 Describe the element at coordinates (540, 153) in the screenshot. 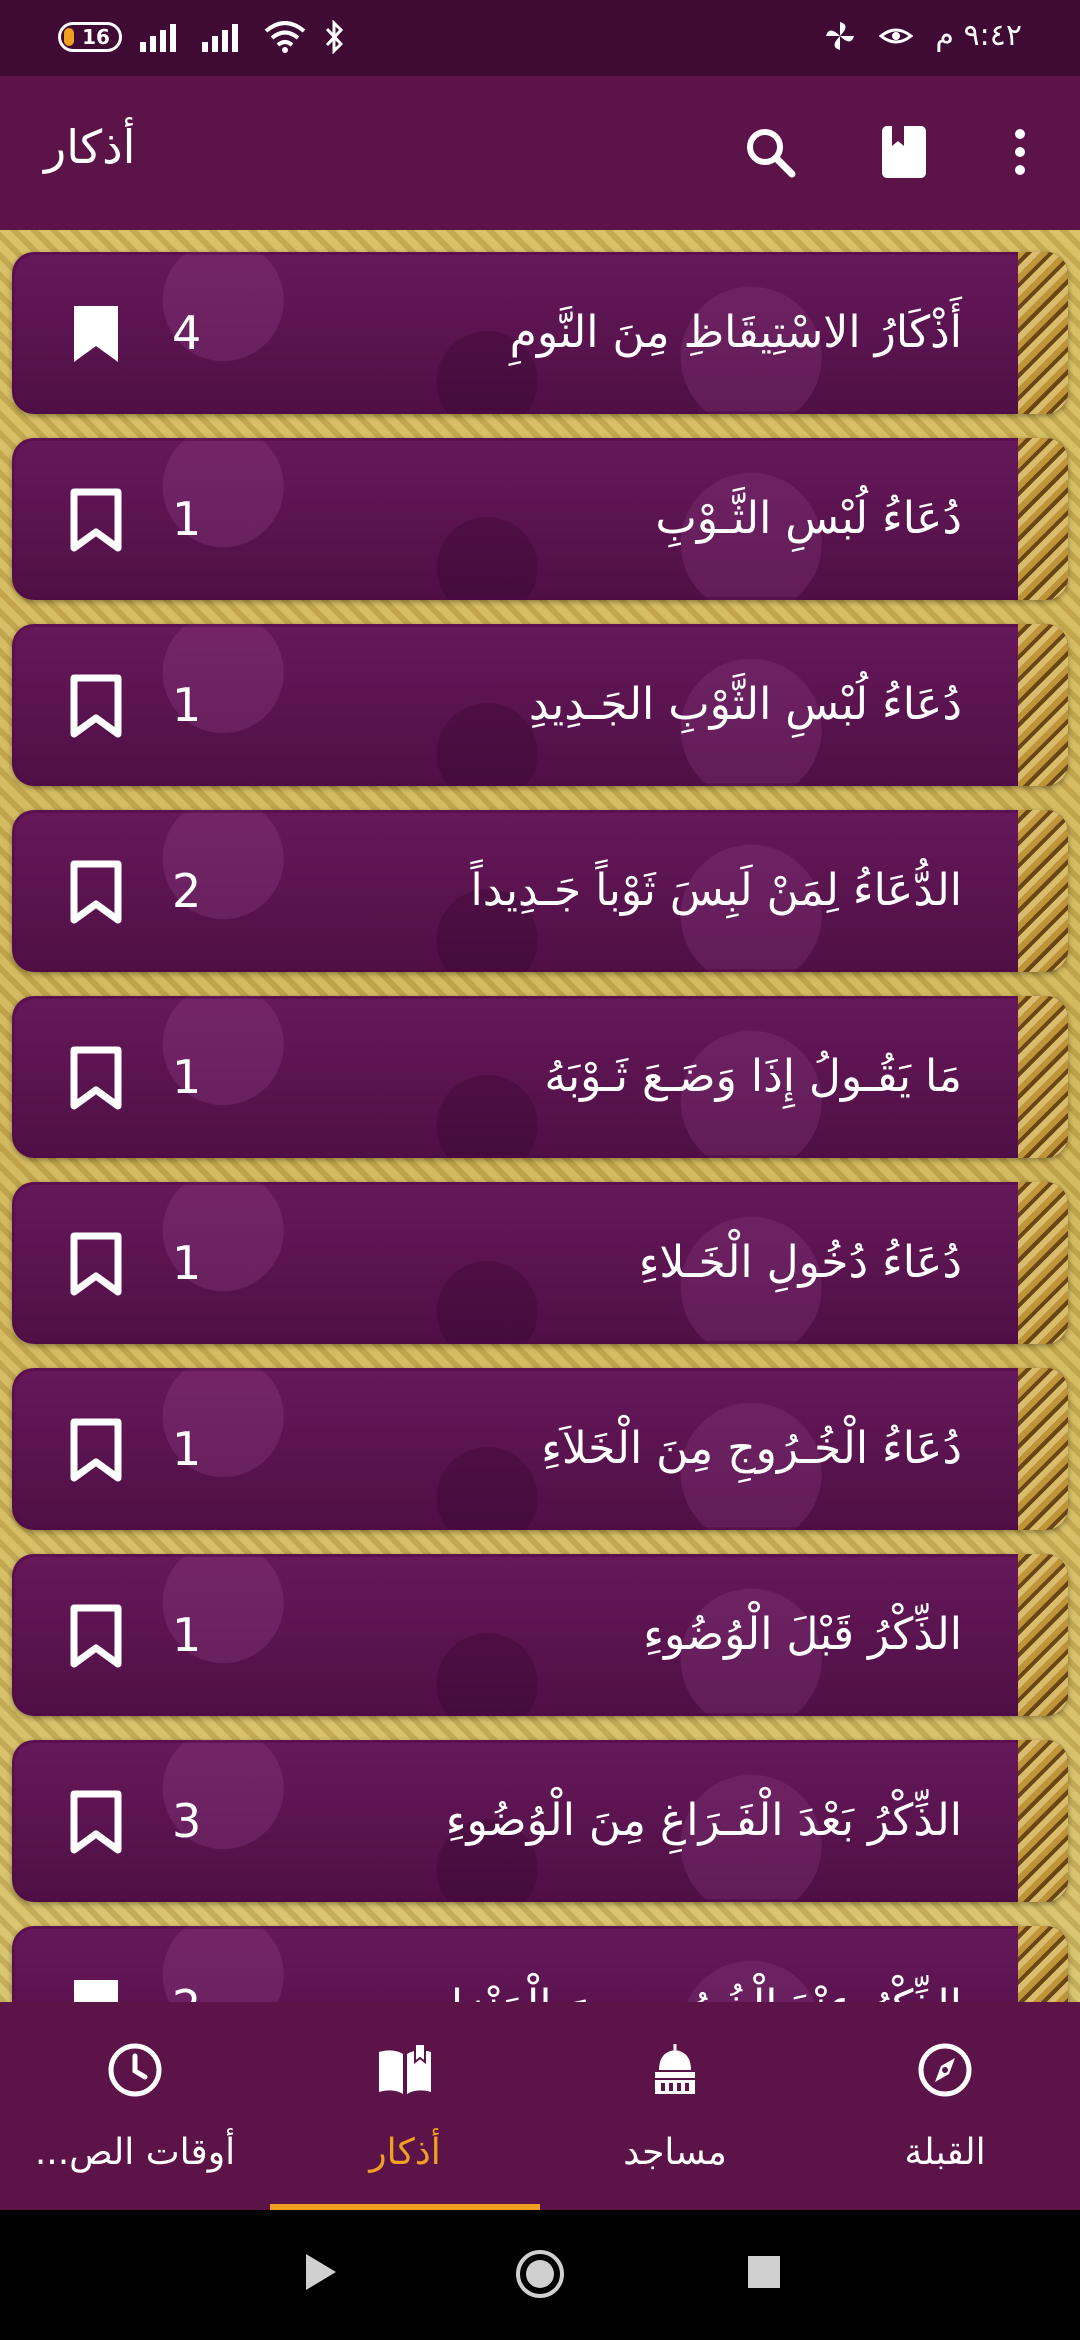

I see `app-bar: أذكار` at that location.